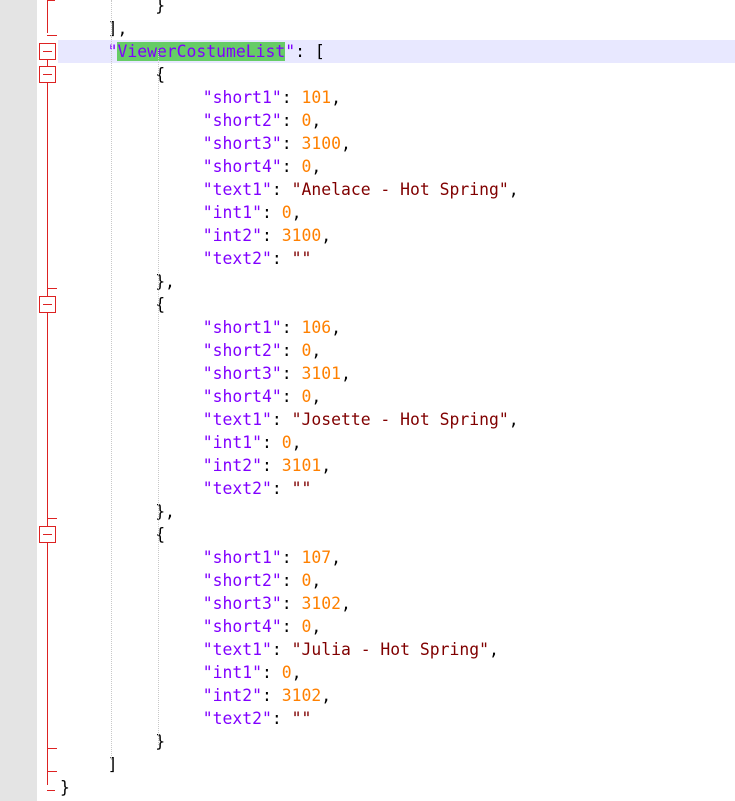 The image size is (735, 801). Describe the element at coordinates (321, 603) in the screenshot. I see `code-token: 3102` at that location.